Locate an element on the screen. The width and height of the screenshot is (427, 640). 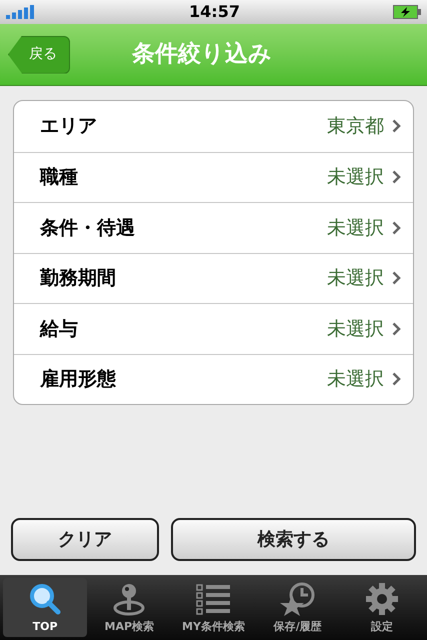
tab-item: 保存/履歴 is located at coordinates (298, 607).